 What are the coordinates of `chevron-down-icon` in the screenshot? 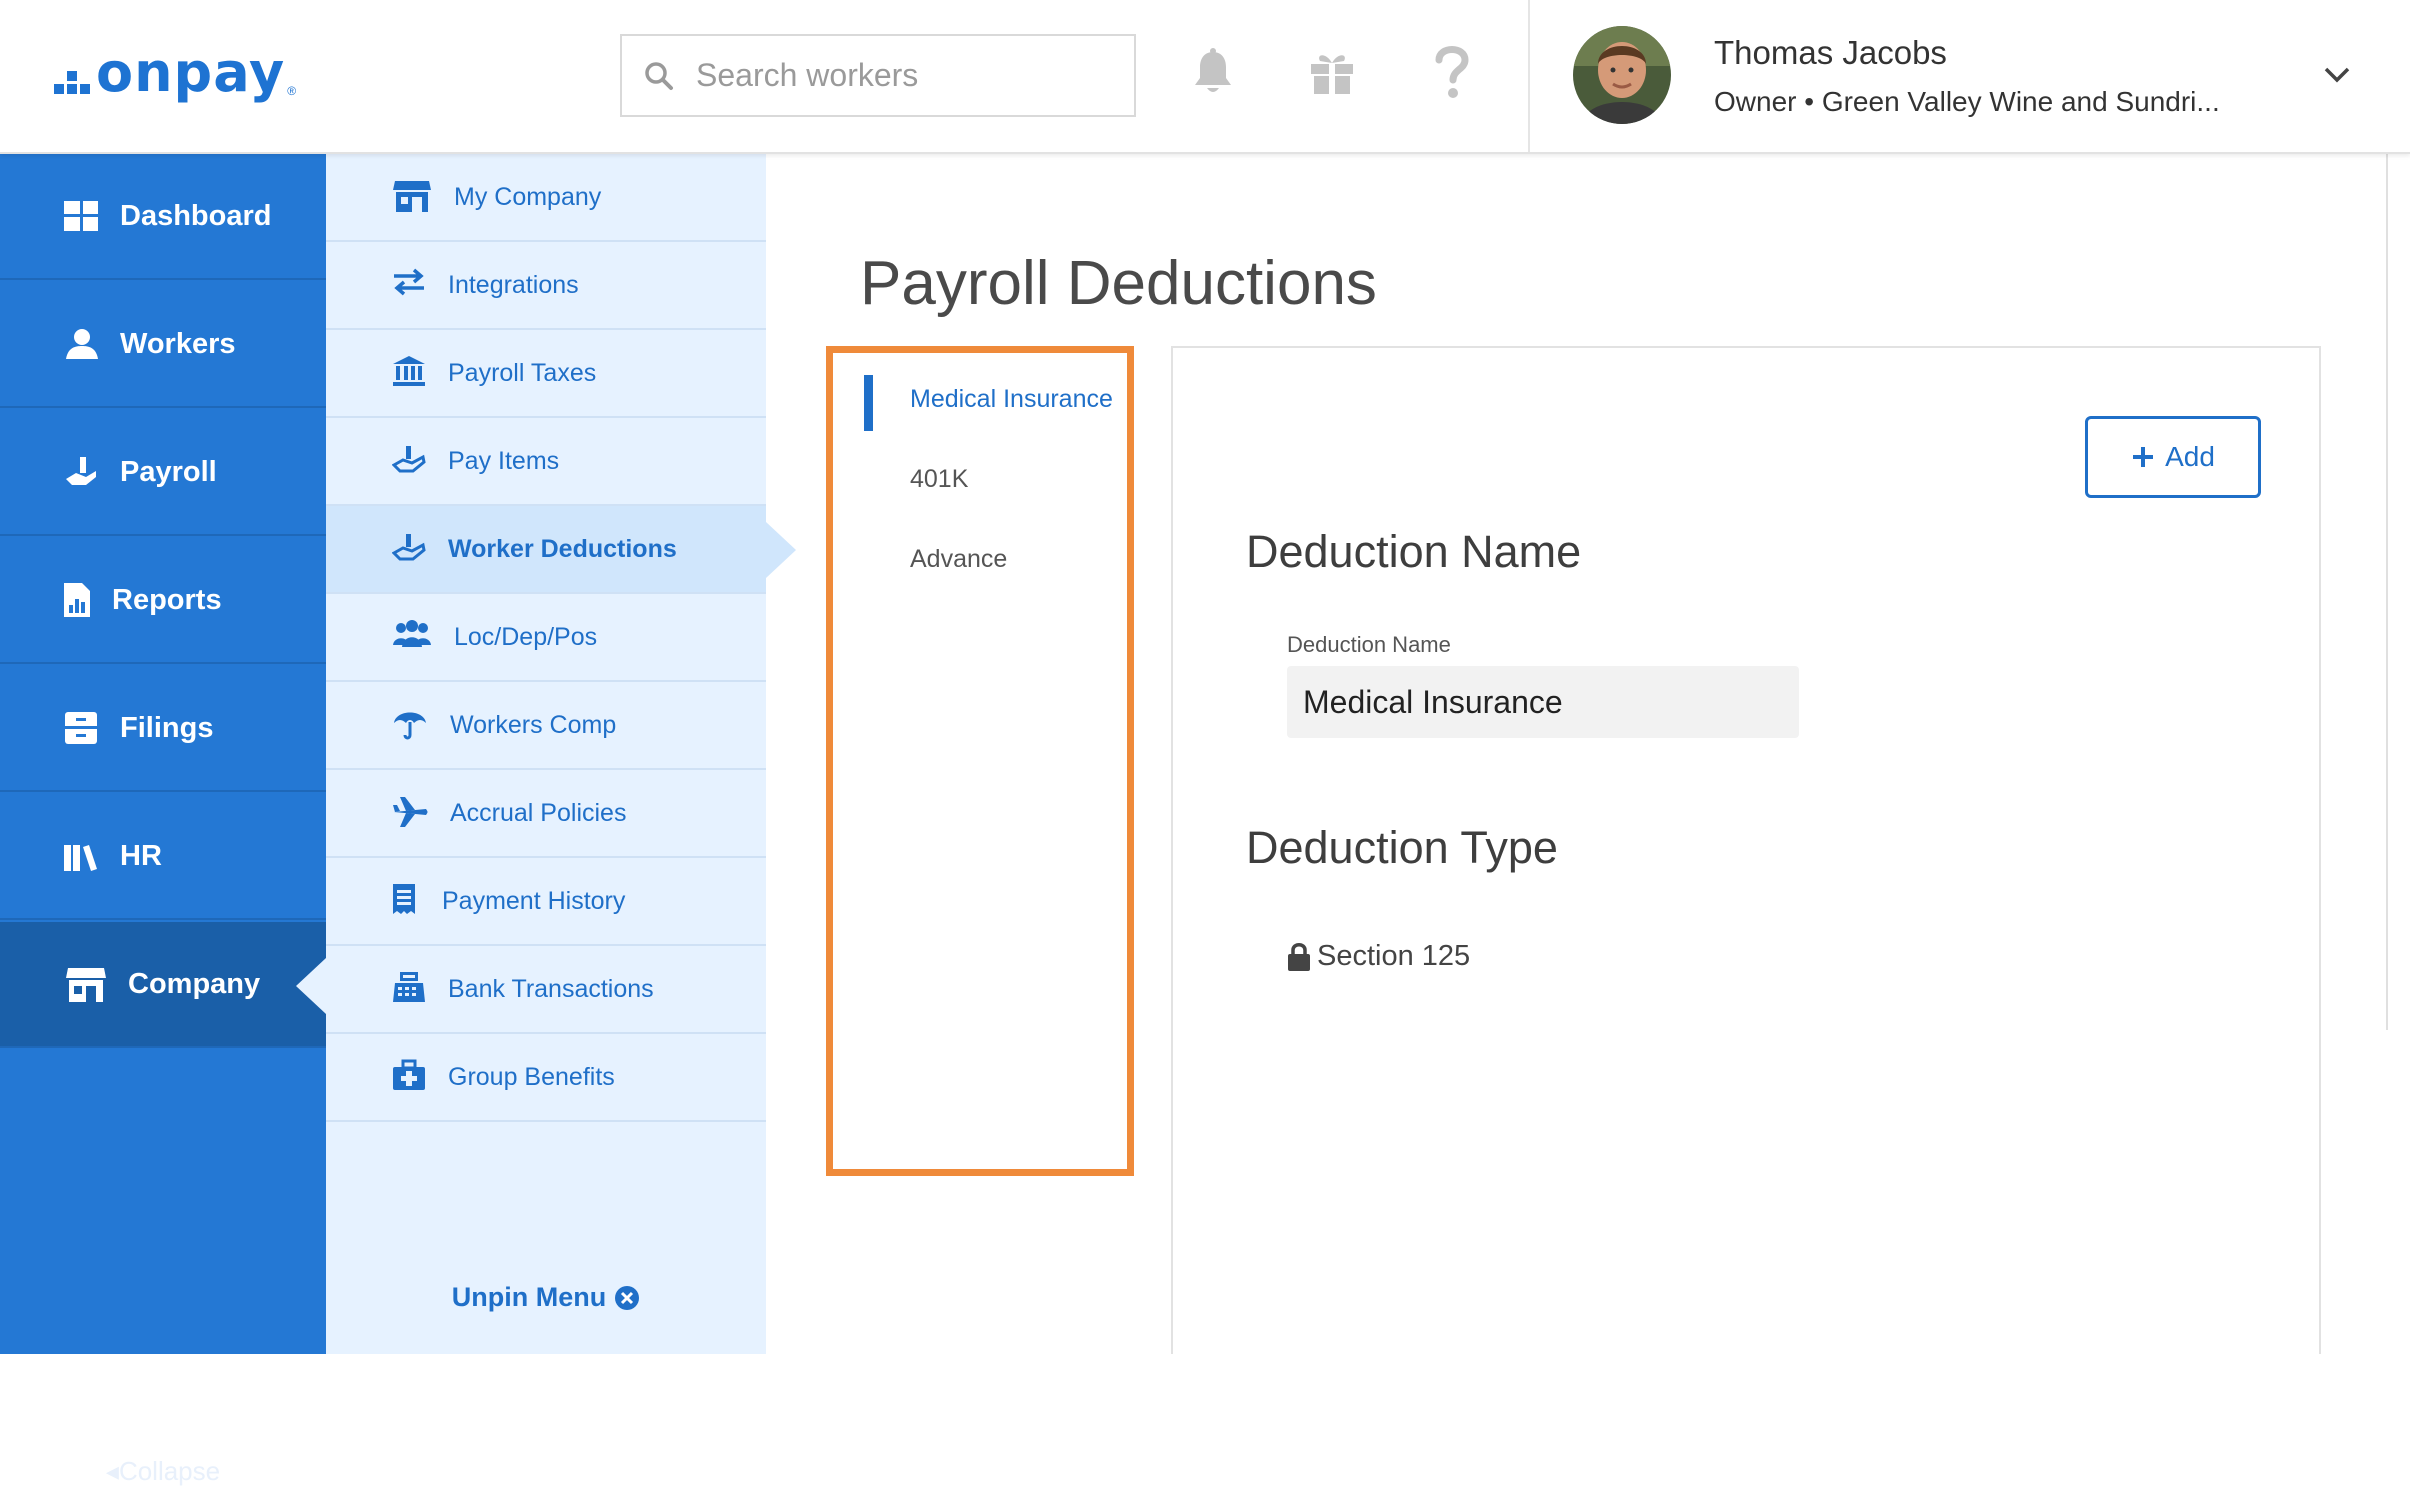 It's located at (2337, 75).